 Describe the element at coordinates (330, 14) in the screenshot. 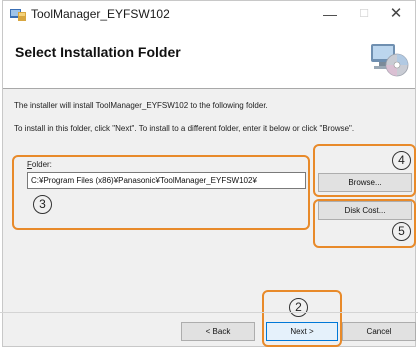

I see `minimize-button: —` at that location.